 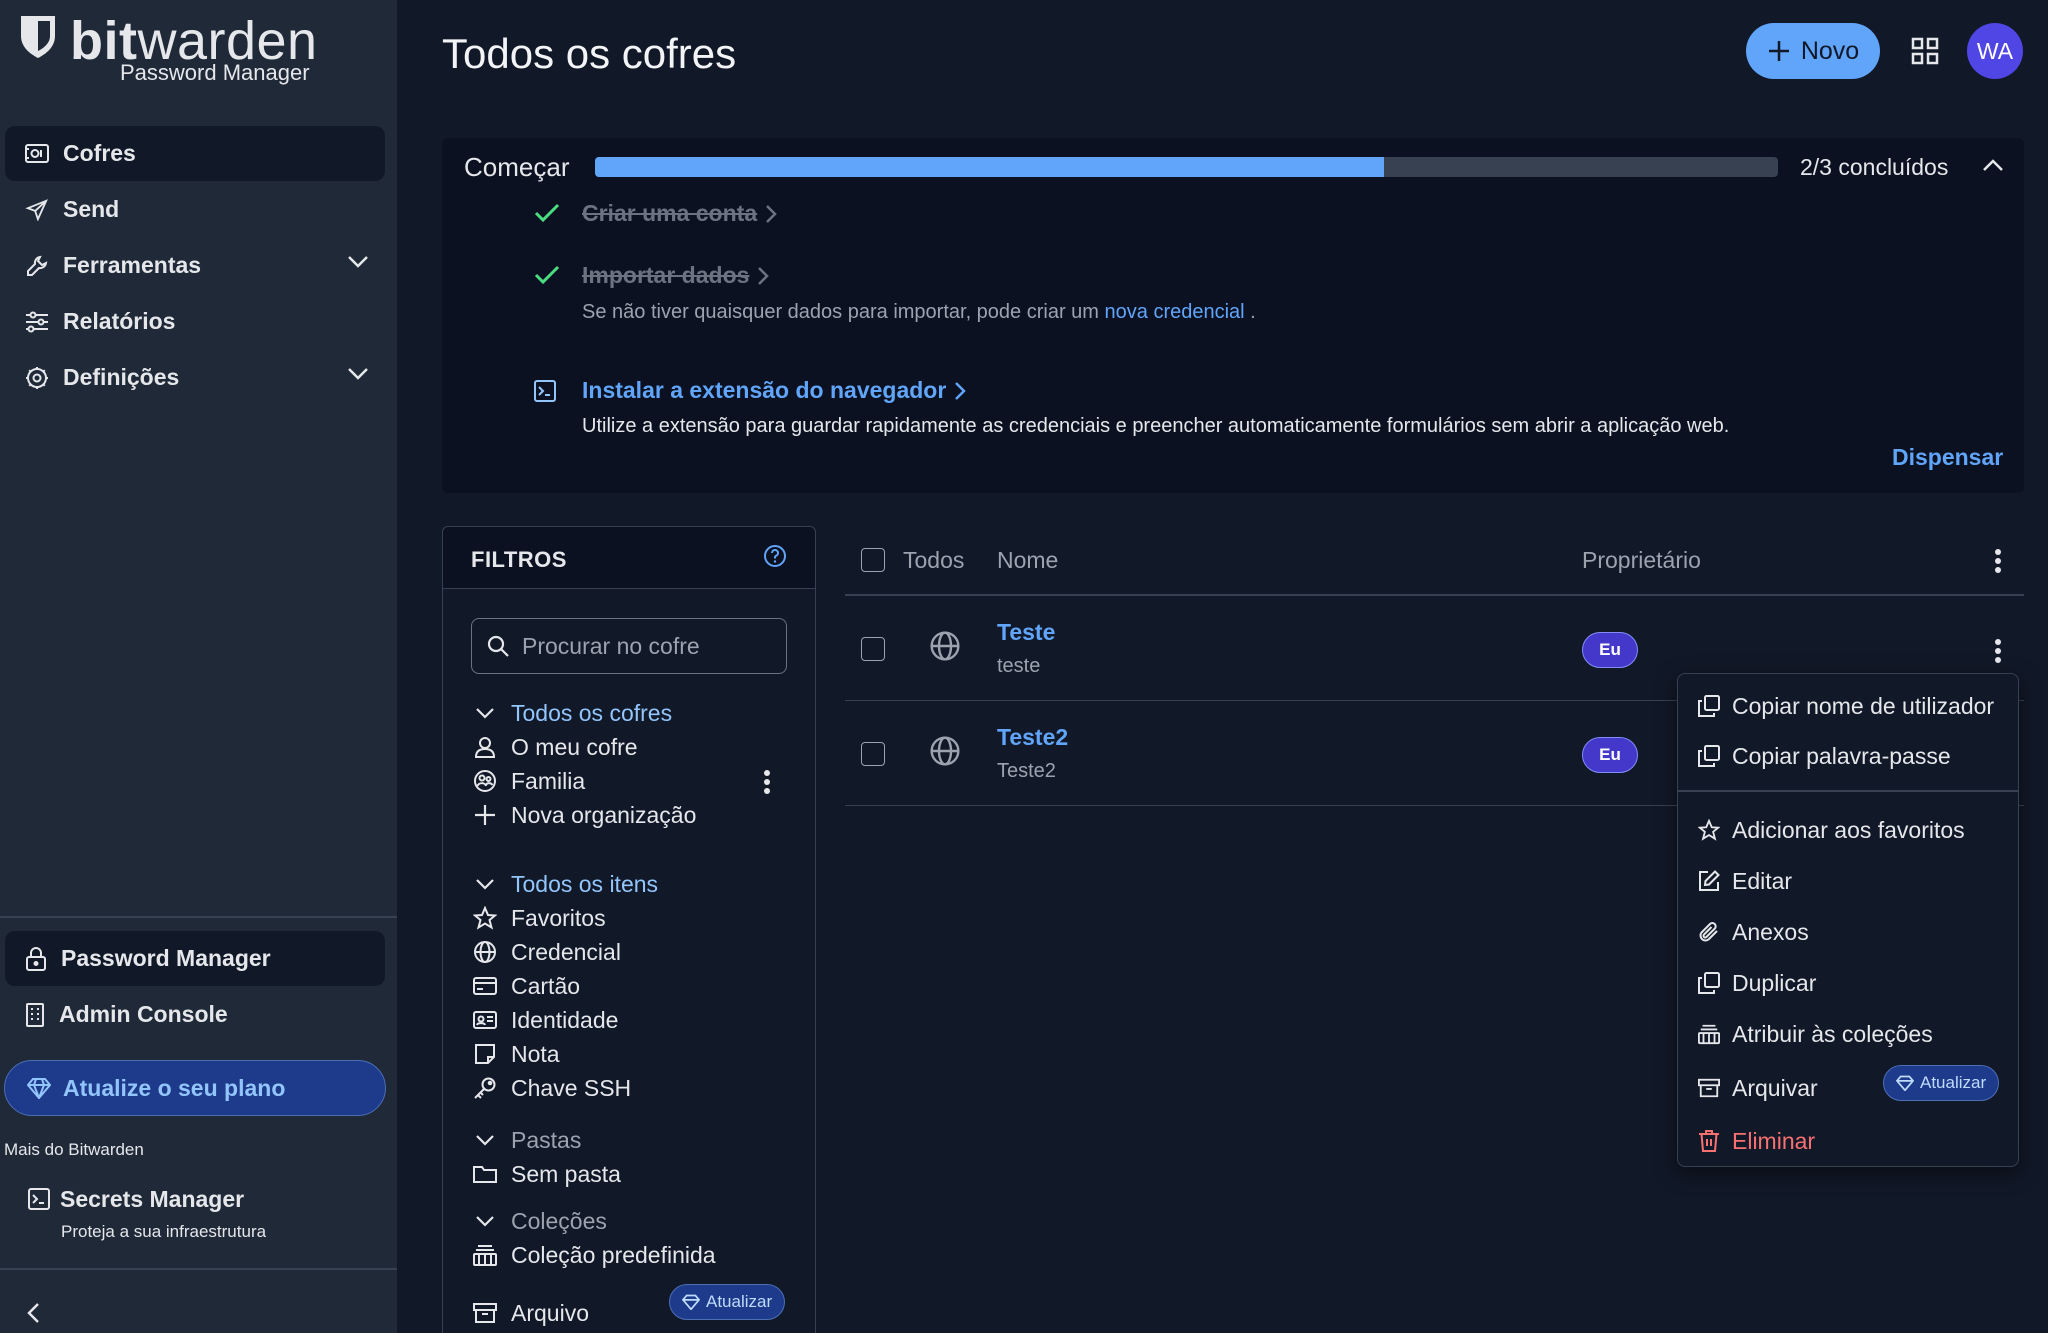 I want to click on menu-item-copy-username: Copiar nome de utilizador, so click(x=1846, y=706).